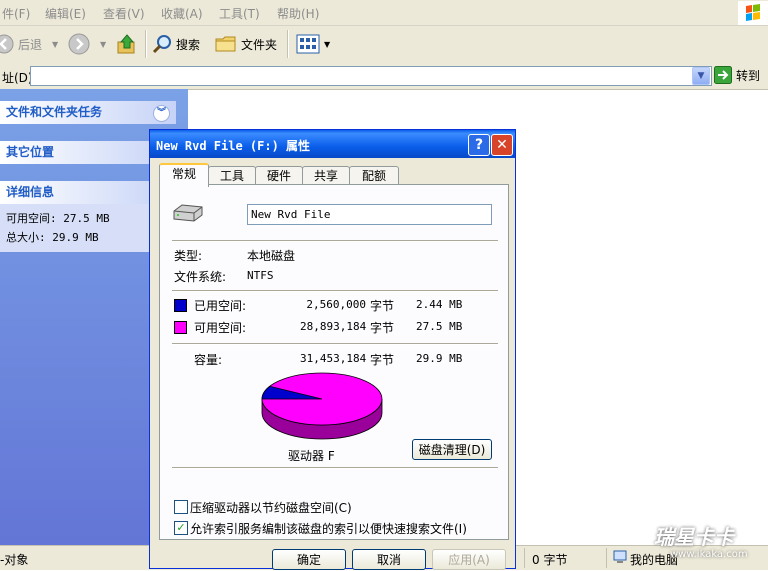  Describe the element at coordinates (439, 326) in the screenshot. I see `free-space-size: 27.5 MB` at that location.